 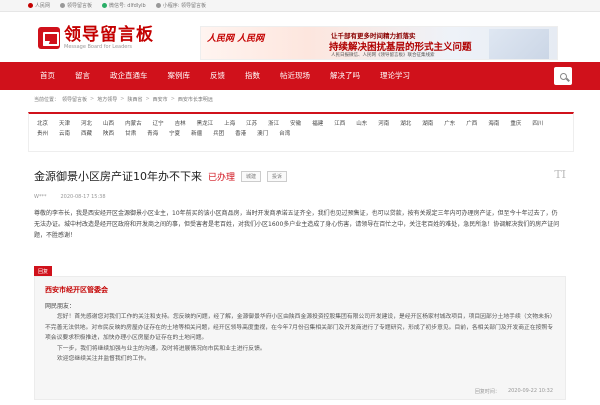 What do you see at coordinates (560, 174) in the screenshot?
I see `font-size-icon: TI` at bounding box center [560, 174].